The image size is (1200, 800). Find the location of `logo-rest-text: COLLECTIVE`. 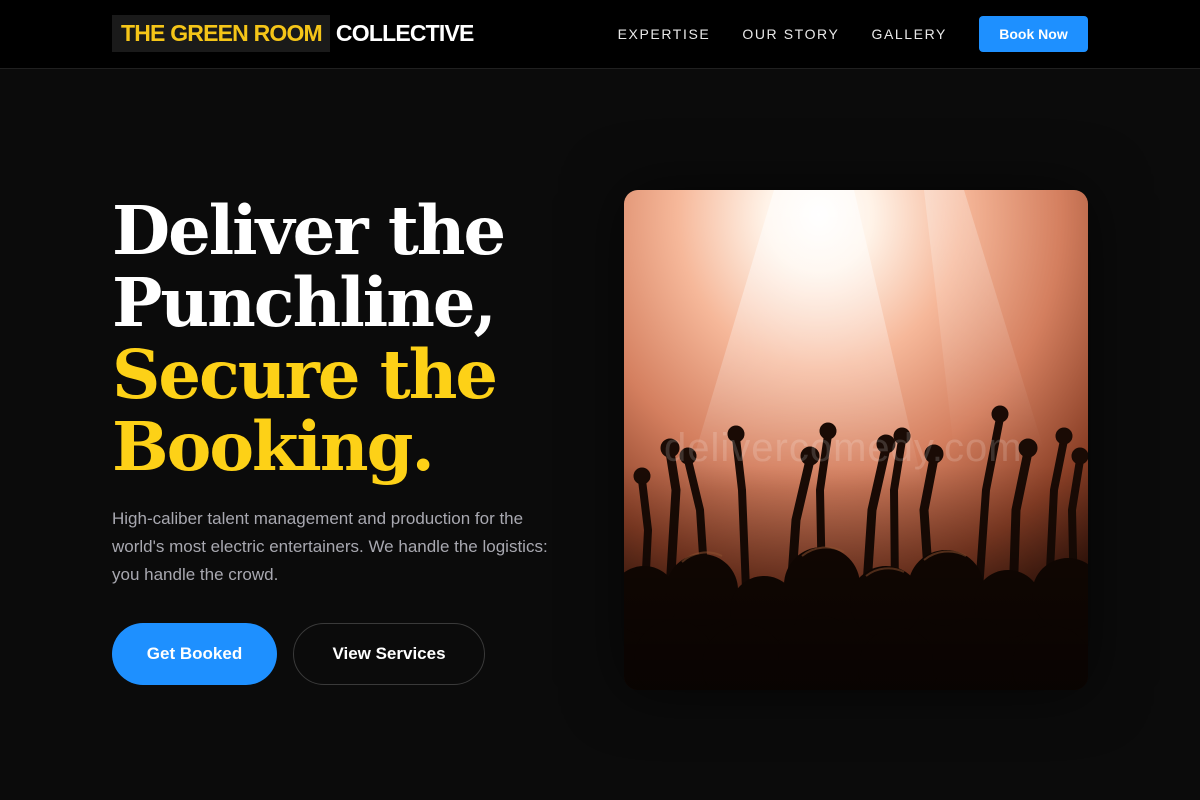

logo-rest-text: COLLECTIVE is located at coordinates (404, 33).